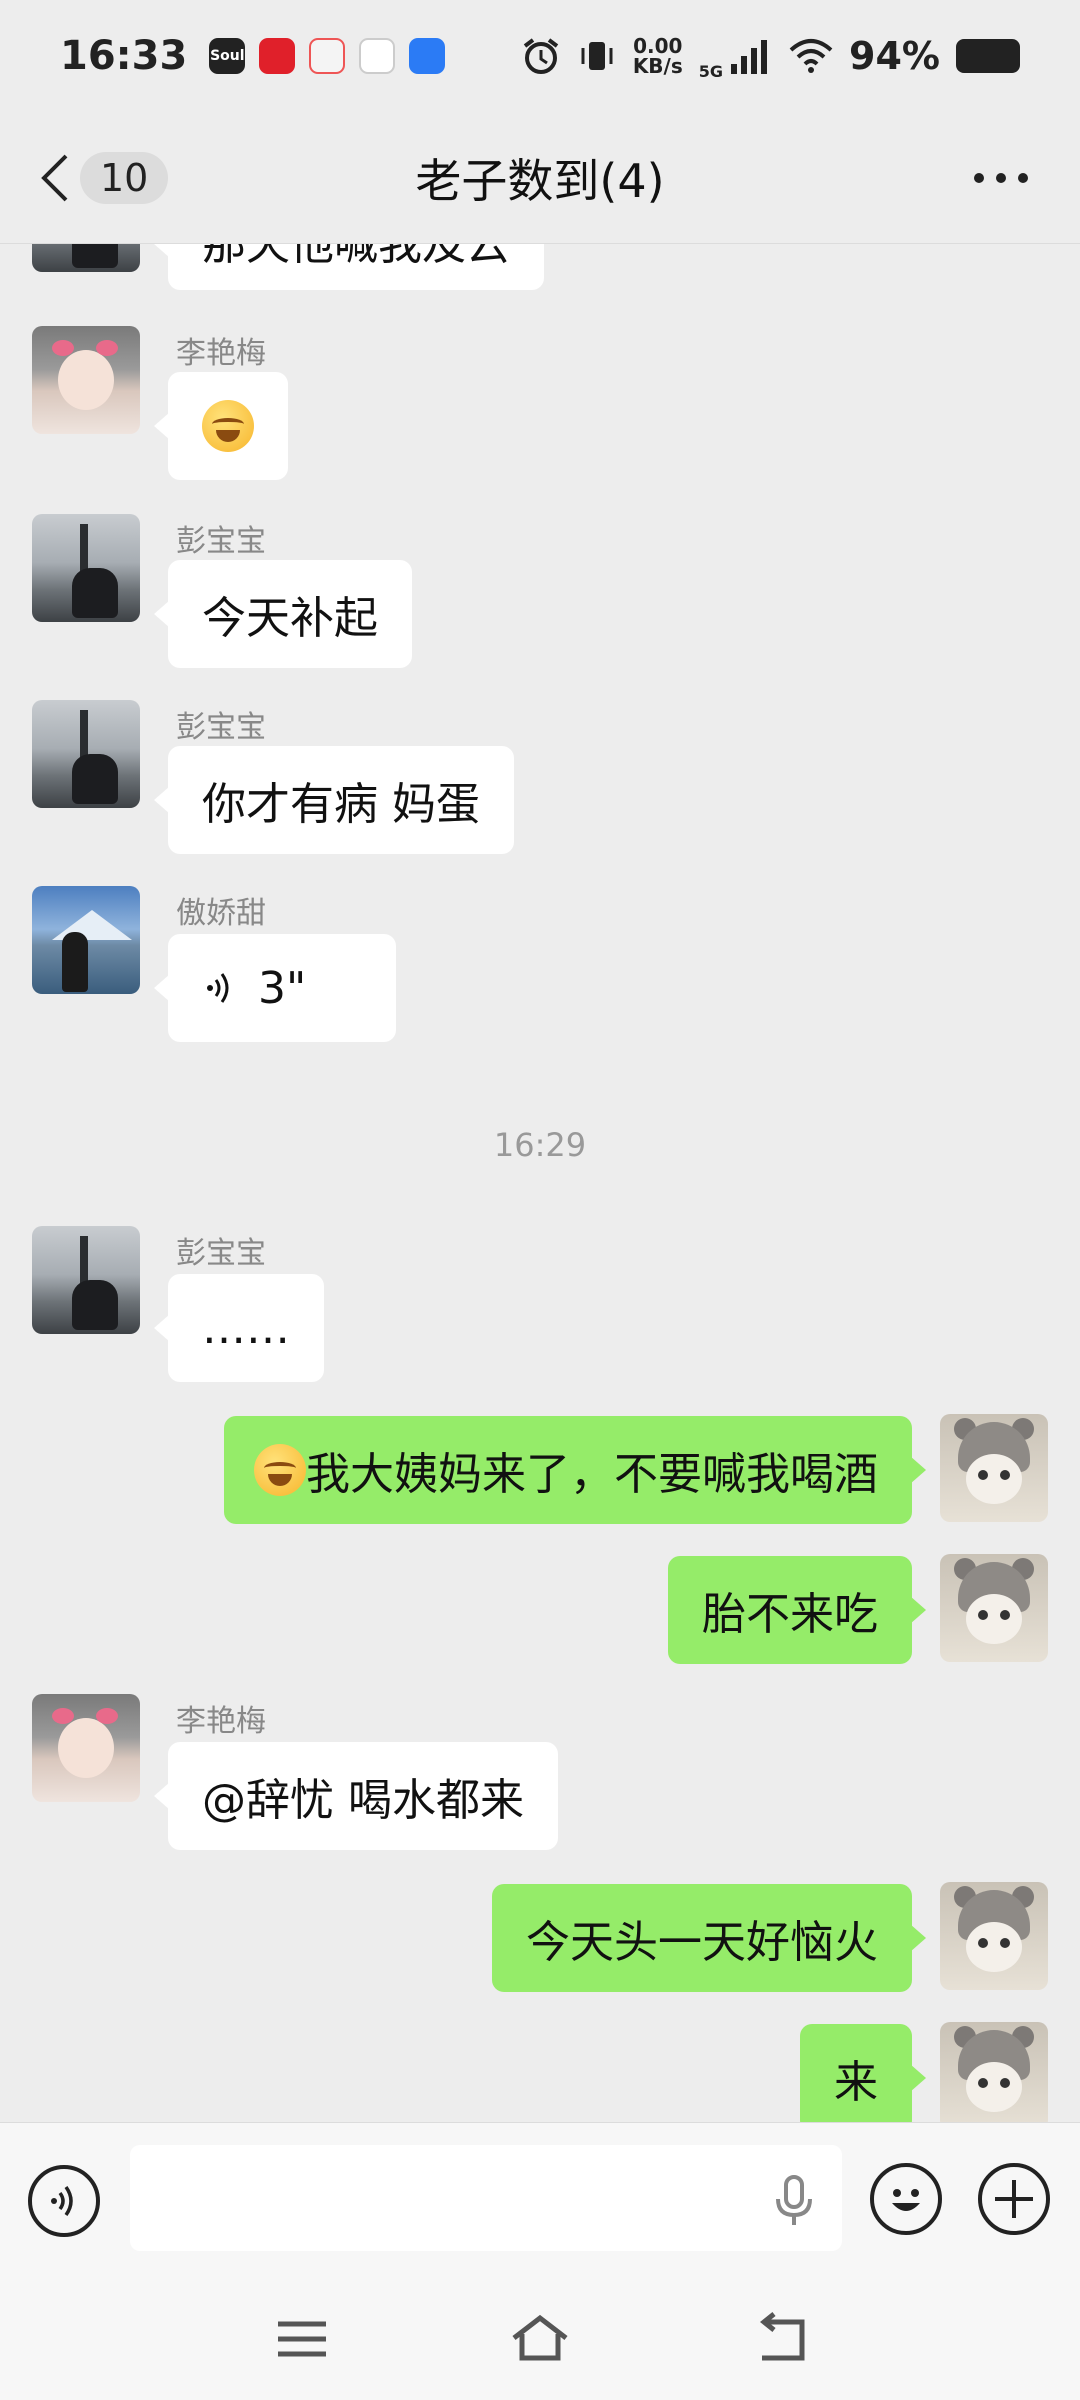 The height and width of the screenshot is (2400, 1080). What do you see at coordinates (709, 1938) in the screenshot?
I see `message-bubble-outgoing: 今天头一天好恼火` at bounding box center [709, 1938].